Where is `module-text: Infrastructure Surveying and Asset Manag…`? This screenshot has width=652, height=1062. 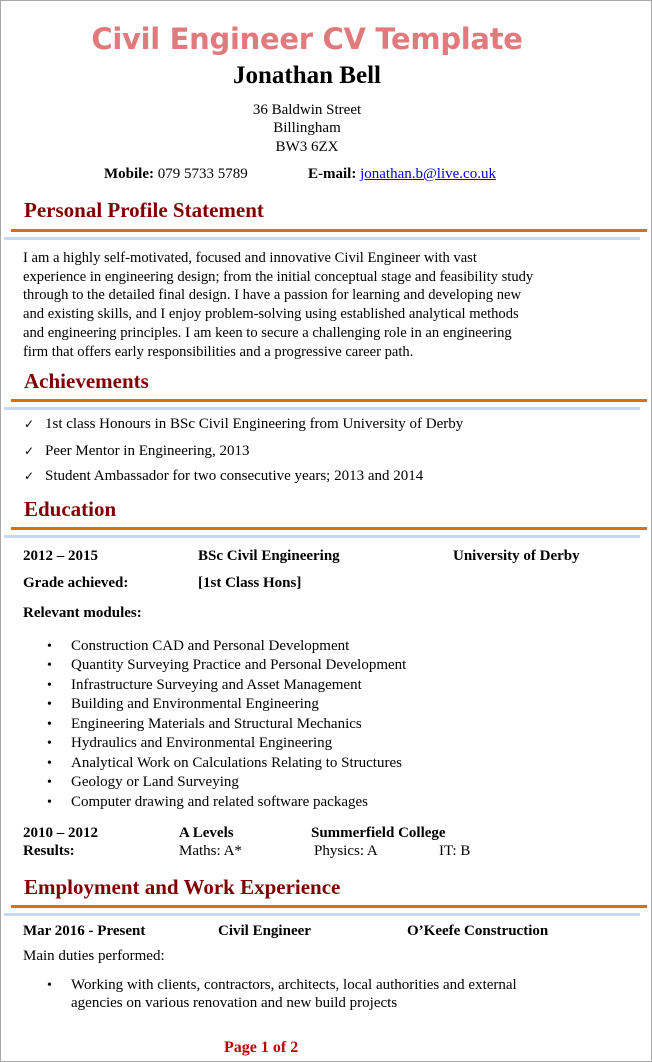
module-text: Infrastructure Surveying and Asset Manag… is located at coordinates (216, 685).